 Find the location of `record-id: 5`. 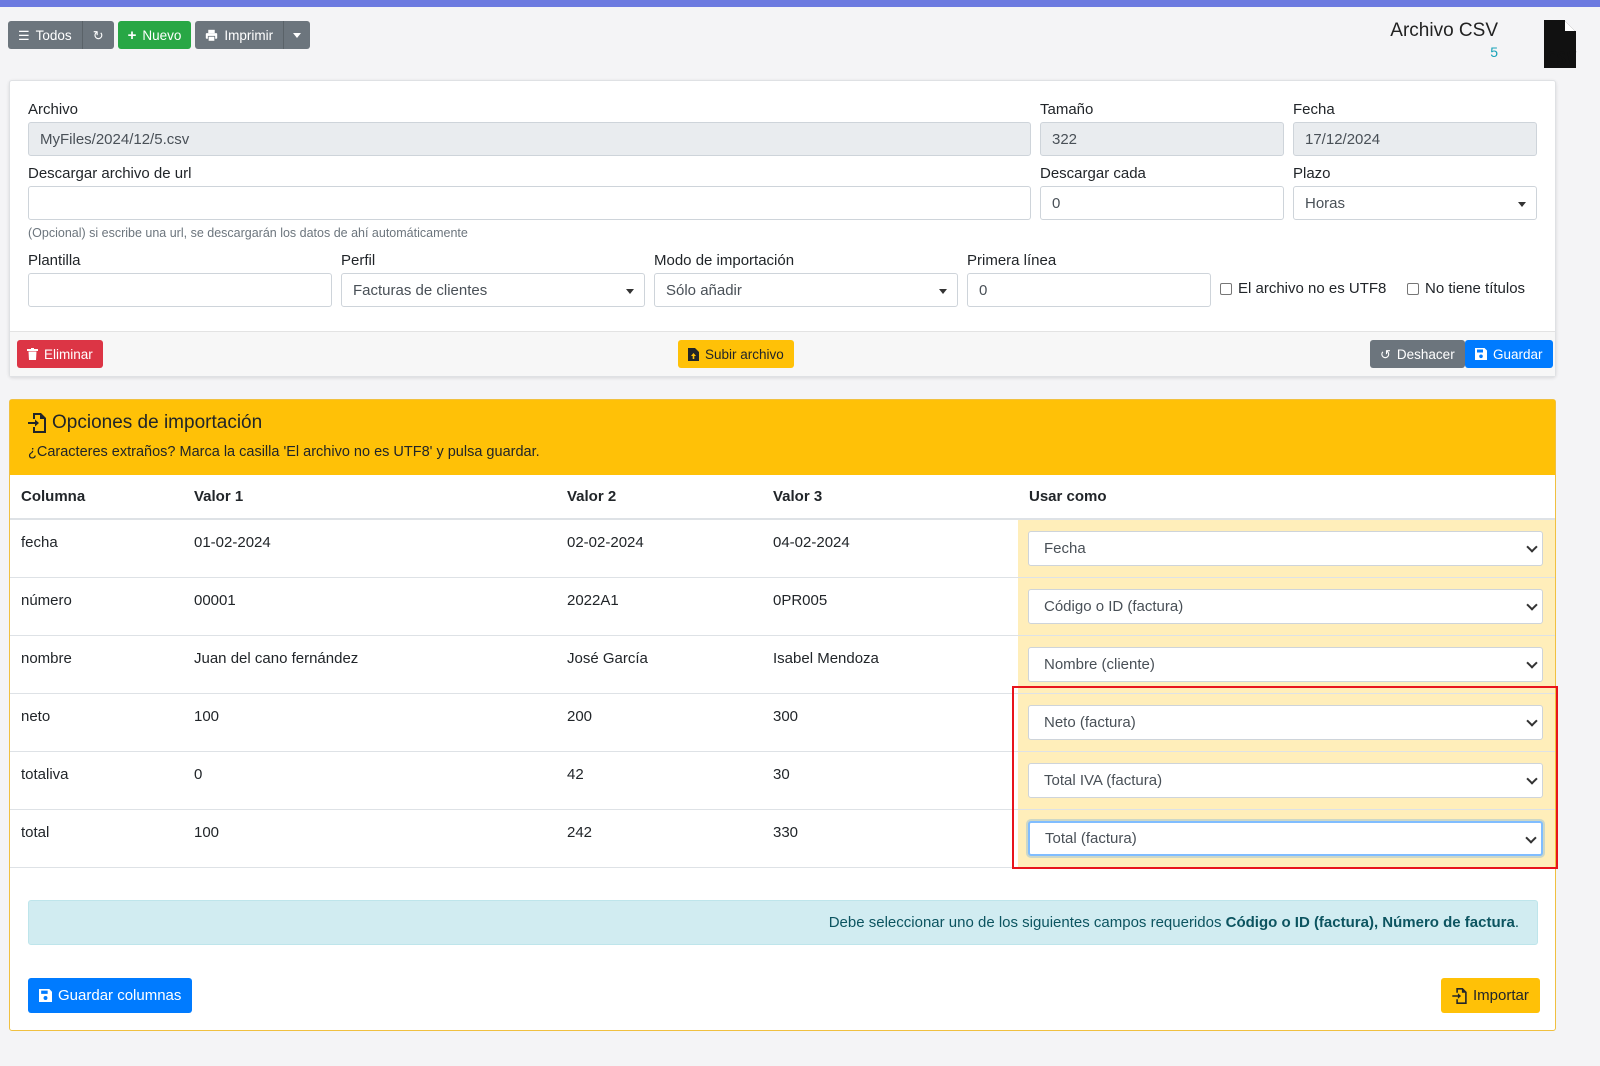

record-id: 5 is located at coordinates (1494, 52).